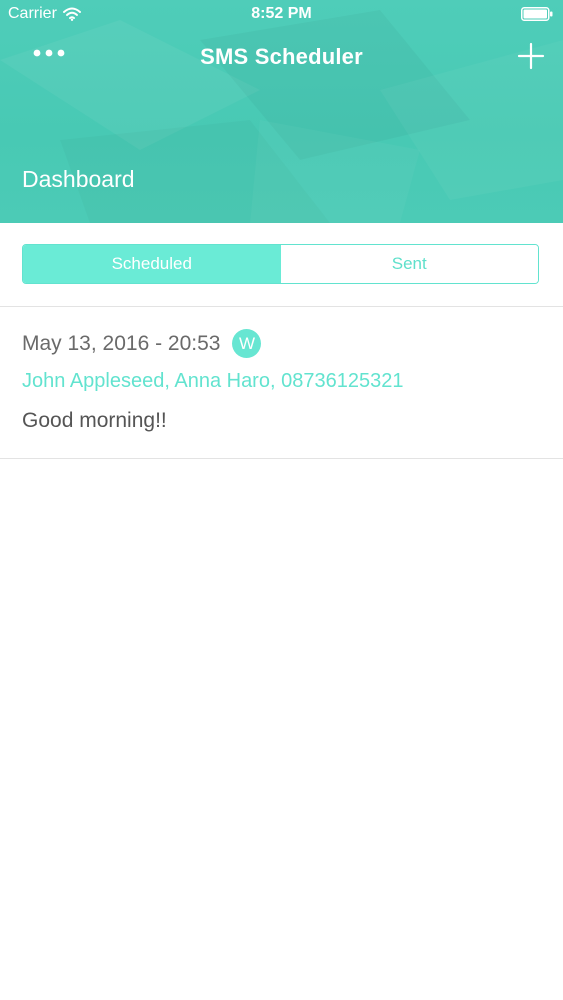 The width and height of the screenshot is (563, 1000). Describe the element at coordinates (409, 264) in the screenshot. I see `tab-sent: Sent` at that location.